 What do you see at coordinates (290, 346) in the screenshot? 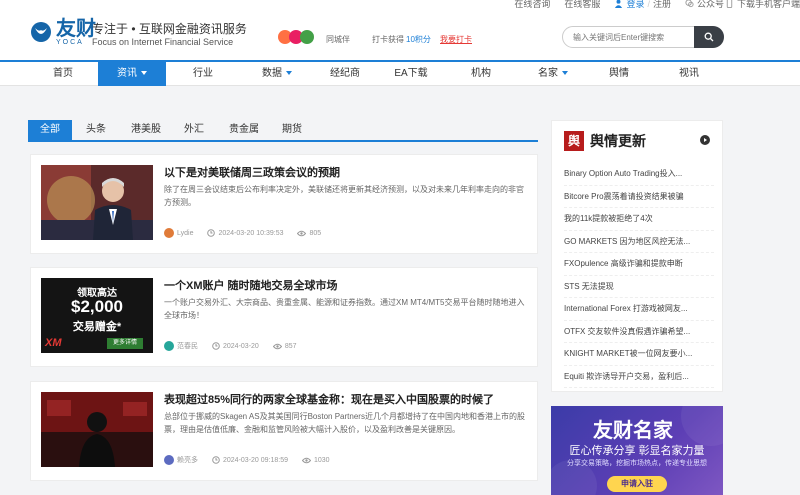
I see `view-count: 857` at bounding box center [290, 346].